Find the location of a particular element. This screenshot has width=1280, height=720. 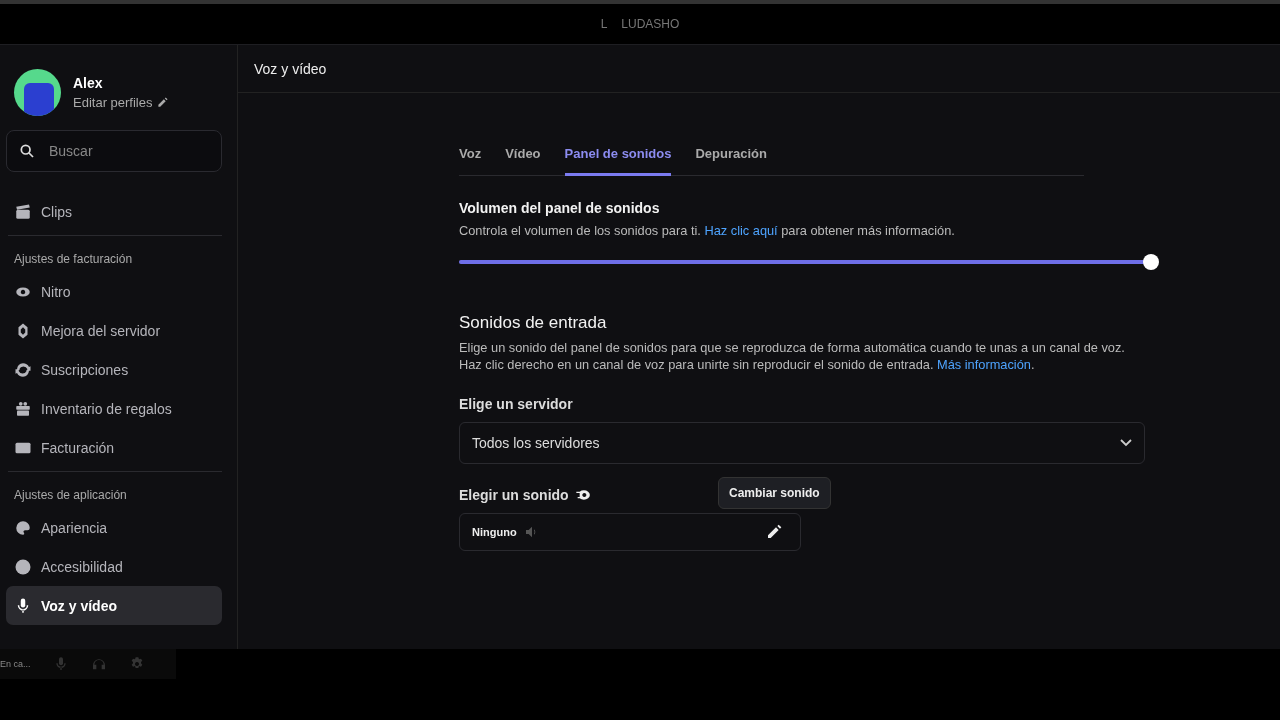

sidebar-item: Mejora del servidor is located at coordinates (114, 330).